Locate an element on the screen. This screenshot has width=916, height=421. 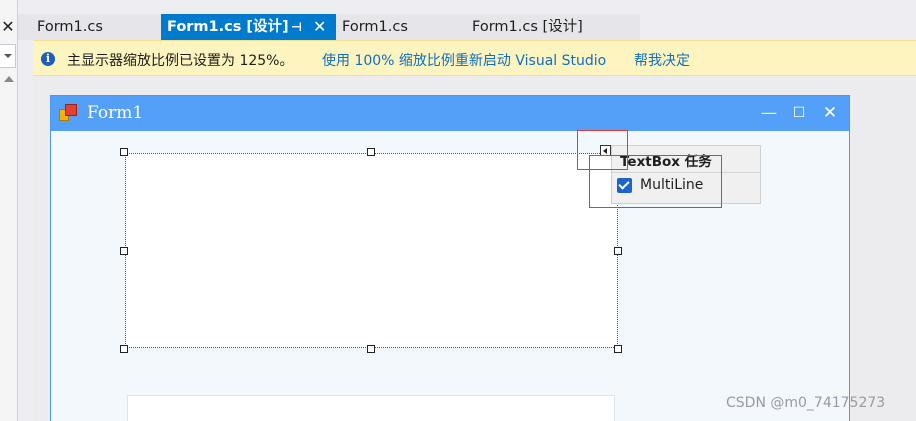
form-titlebar: Form1 — ☐ ✕ is located at coordinates (450, 113).